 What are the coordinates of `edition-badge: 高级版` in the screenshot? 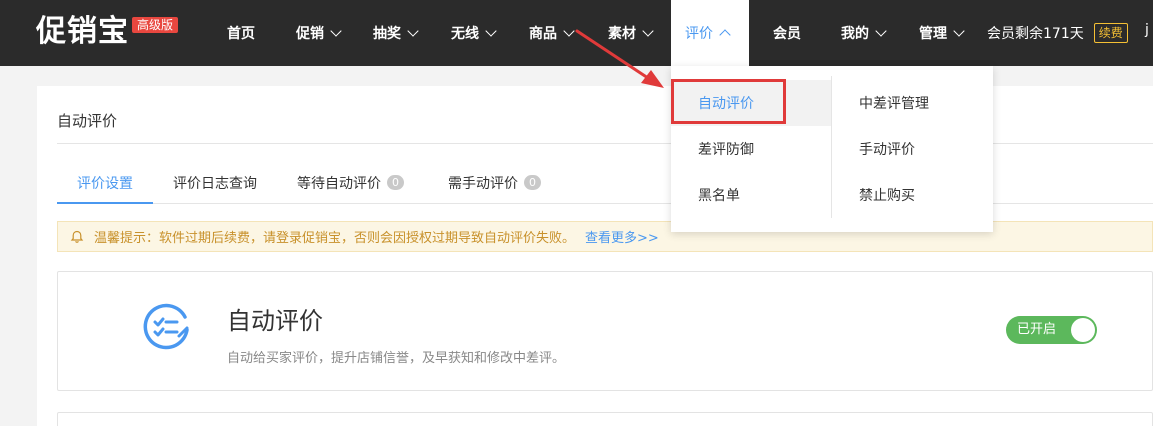 It's located at (155, 25).